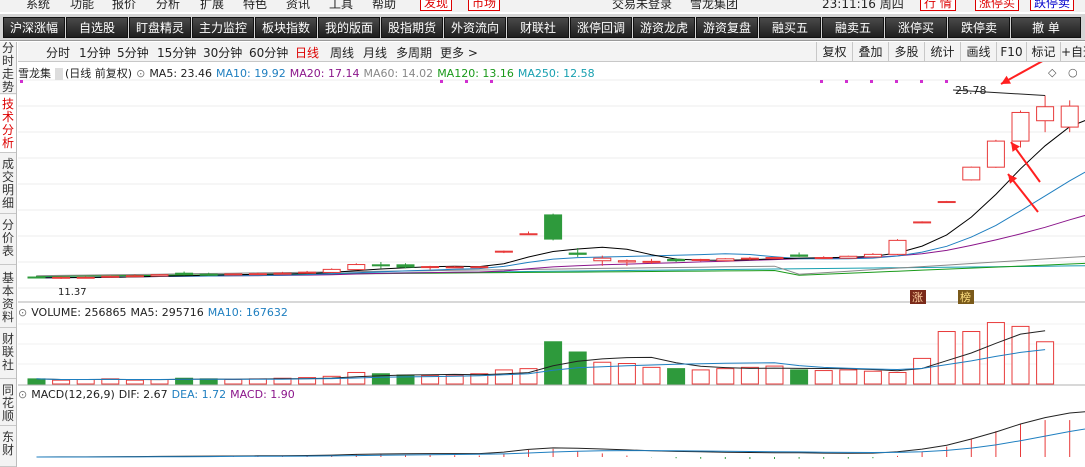  What do you see at coordinates (22, 312) in the screenshot?
I see `volume-dropdown-icon: ⊙` at bounding box center [22, 312].